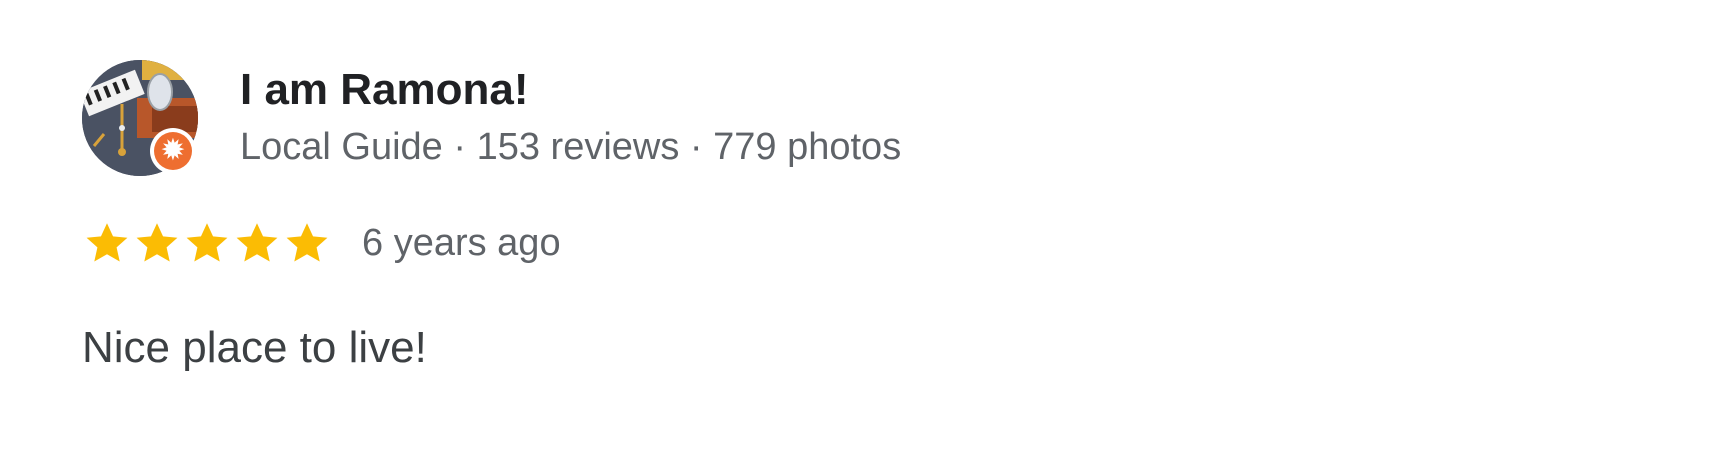  I want to click on local-guide-badge: ✹, so click(173, 151).